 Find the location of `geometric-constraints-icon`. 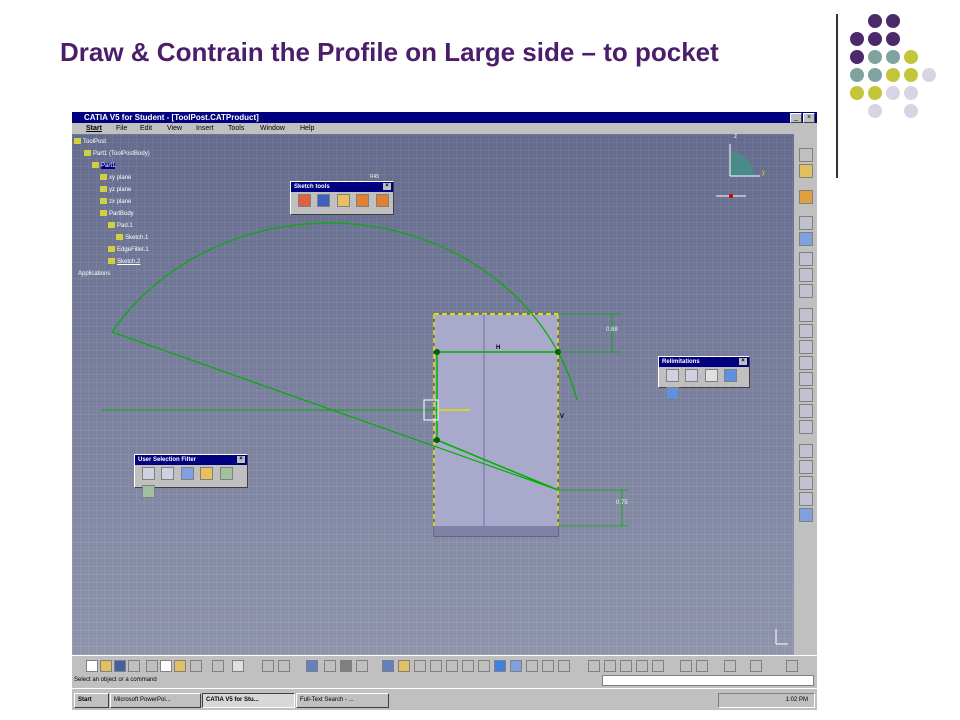

geometric-constraints-icon is located at coordinates (363, 201).